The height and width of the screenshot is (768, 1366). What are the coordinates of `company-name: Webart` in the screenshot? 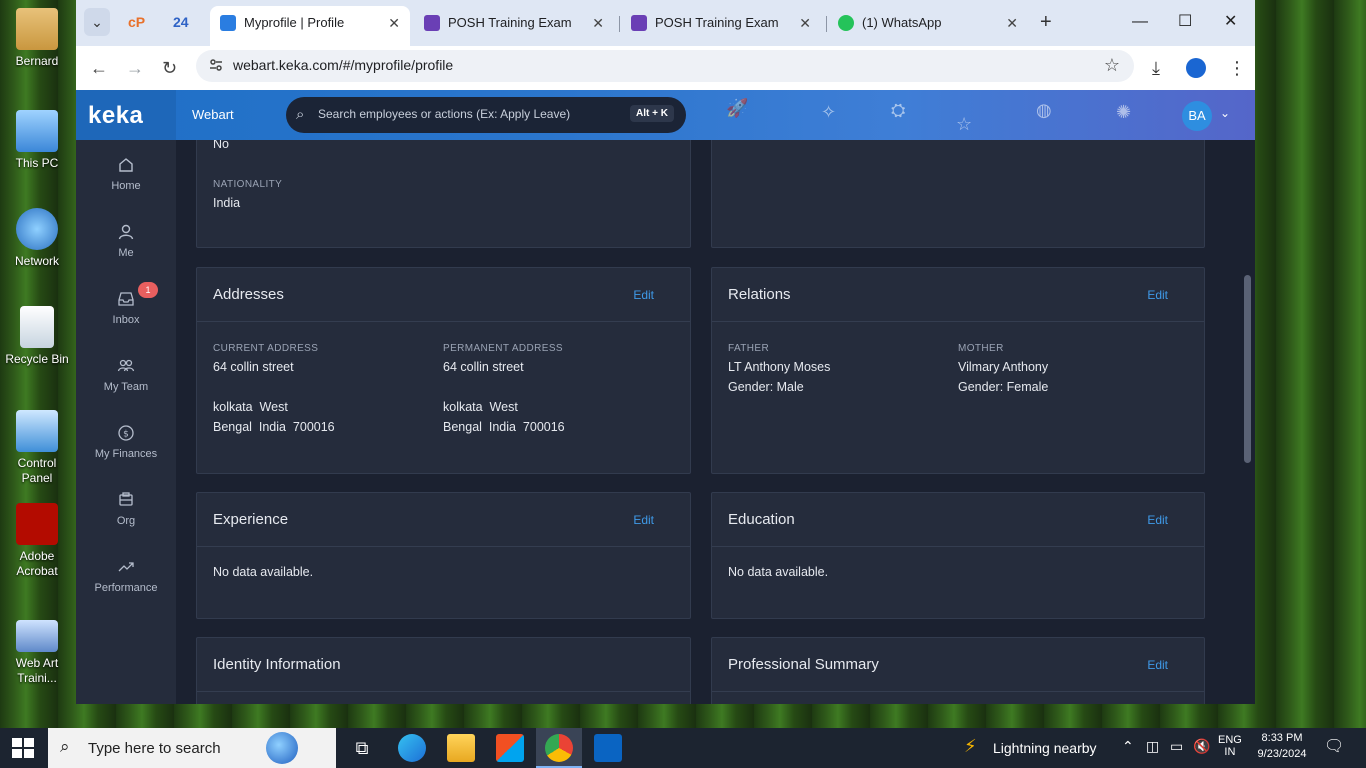 It's located at (213, 114).